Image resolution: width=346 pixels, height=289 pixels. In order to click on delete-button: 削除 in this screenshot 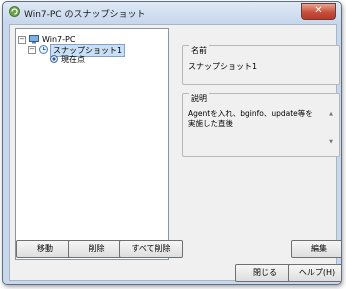, I will do `click(96, 249)`.